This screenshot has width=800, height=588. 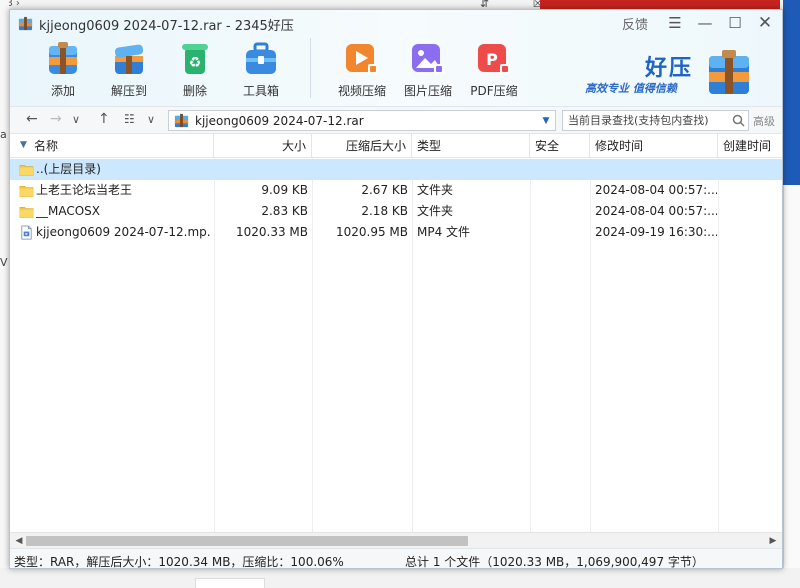 I want to click on column-type: 类型, so click(x=471, y=146).